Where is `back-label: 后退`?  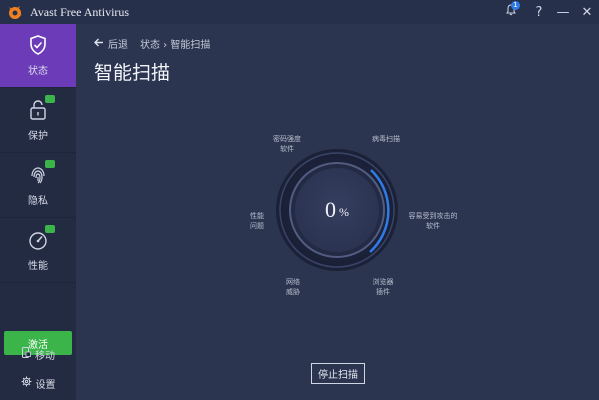
back-label: 后退 is located at coordinates (118, 45).